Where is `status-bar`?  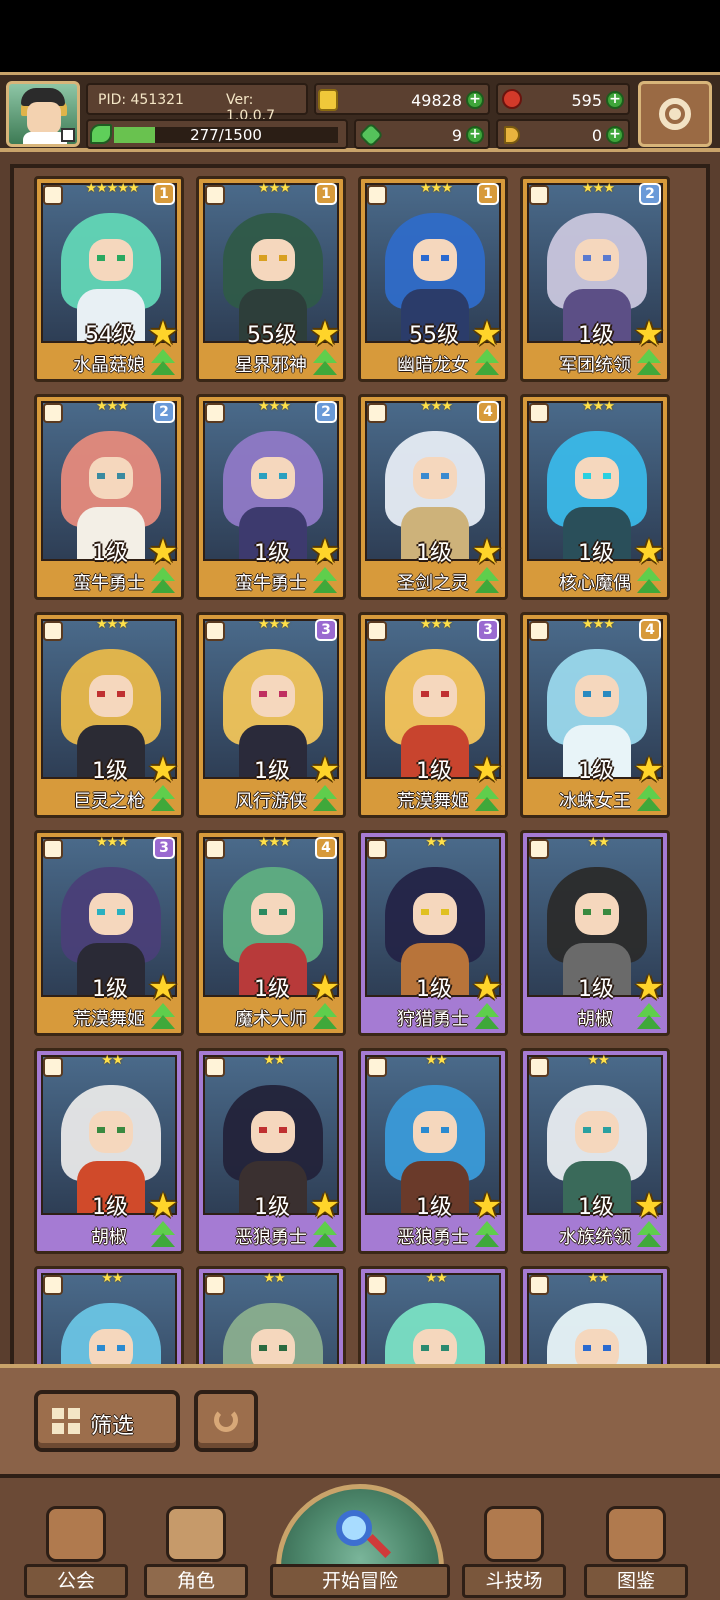 status-bar is located at coordinates (360, 36).